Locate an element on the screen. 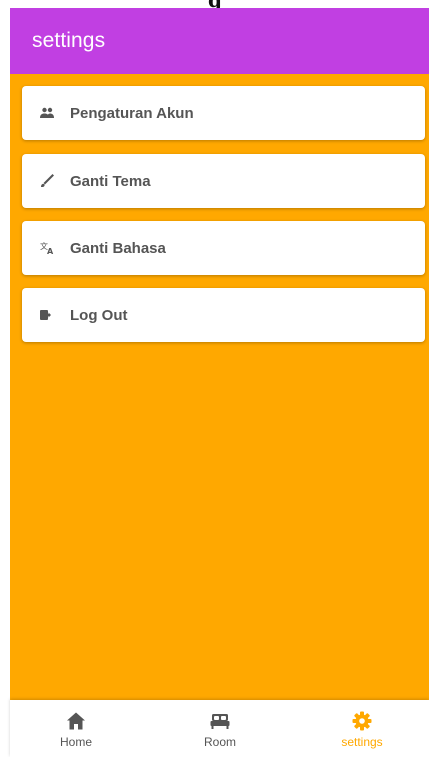 Image resolution: width=429 pixels, height=765 pixels. translate-icon: 文 A is located at coordinates (47, 248).